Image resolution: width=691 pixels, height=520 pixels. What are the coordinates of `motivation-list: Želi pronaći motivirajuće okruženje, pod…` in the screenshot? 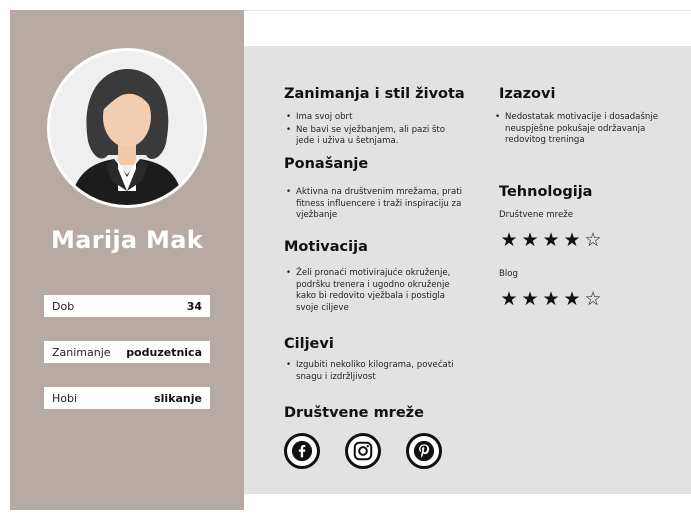 It's located at (369, 291).